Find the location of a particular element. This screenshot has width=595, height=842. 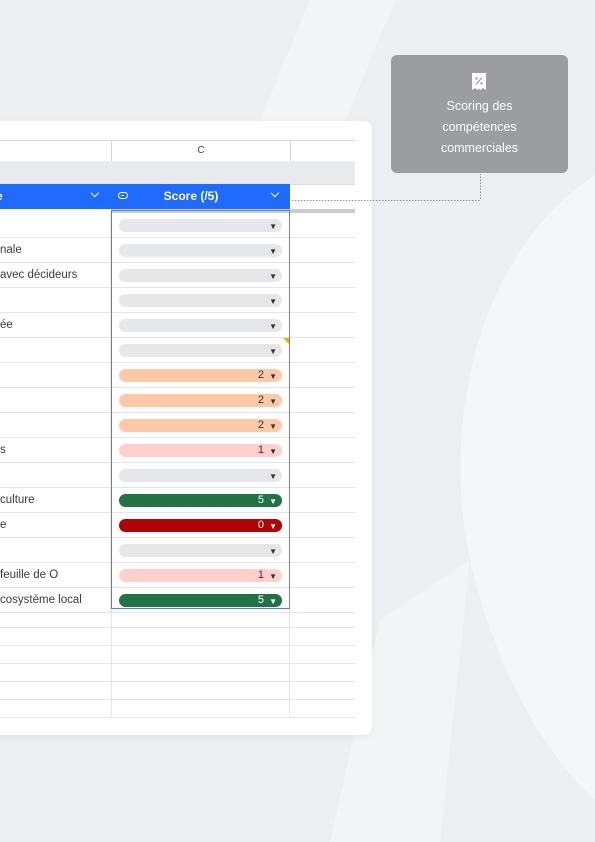

competence-label: feuille de O is located at coordinates (29, 575).